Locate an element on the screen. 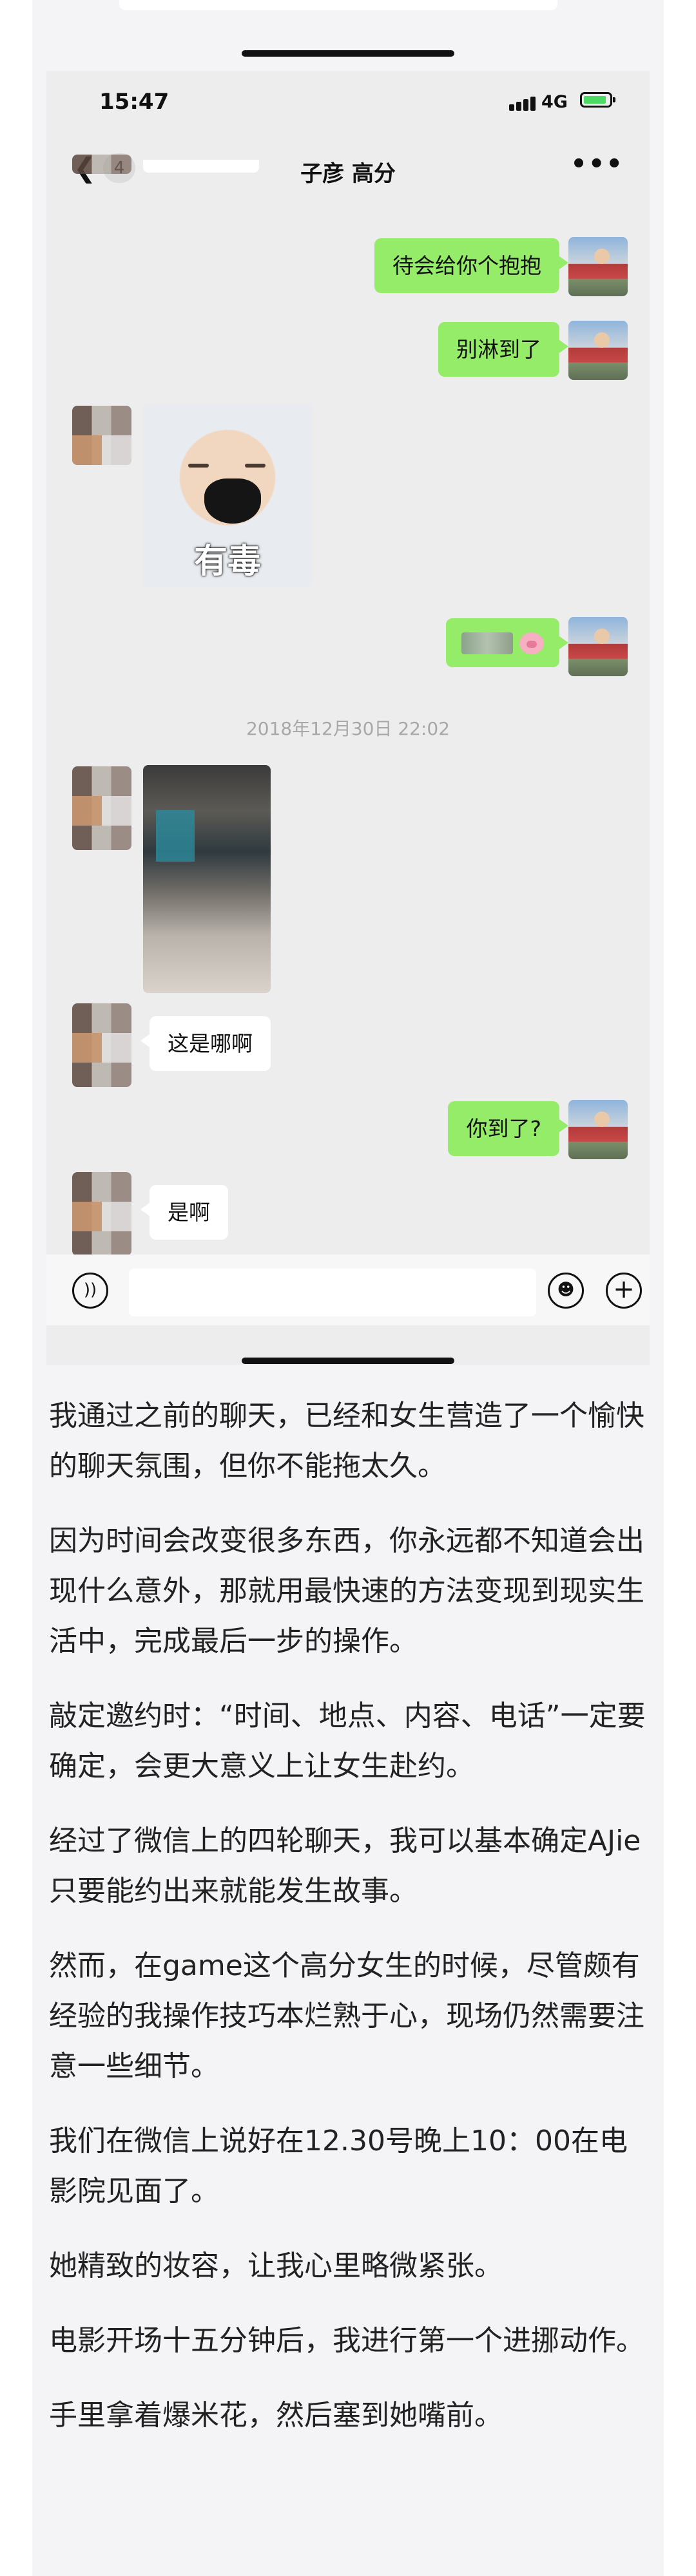 The width and height of the screenshot is (696, 2576). sticker-image: 有毒 is located at coordinates (228, 496).